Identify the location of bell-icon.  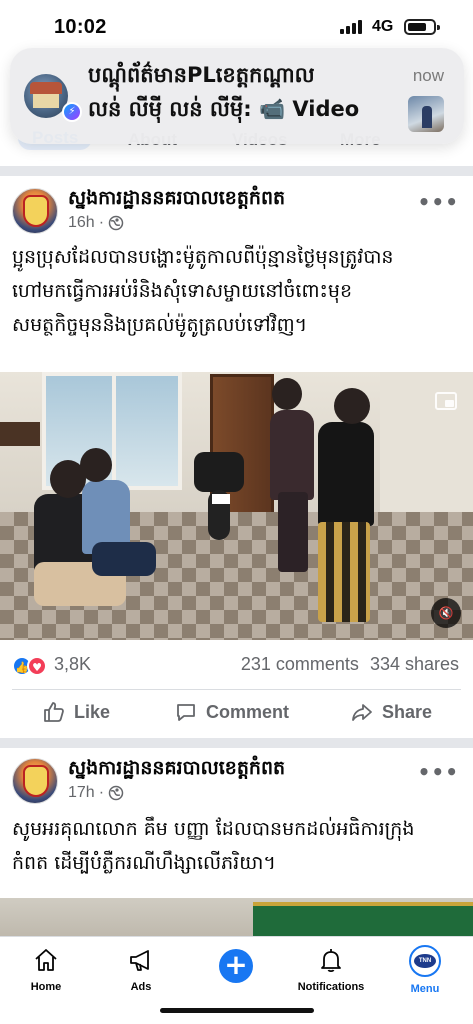
(331, 961).